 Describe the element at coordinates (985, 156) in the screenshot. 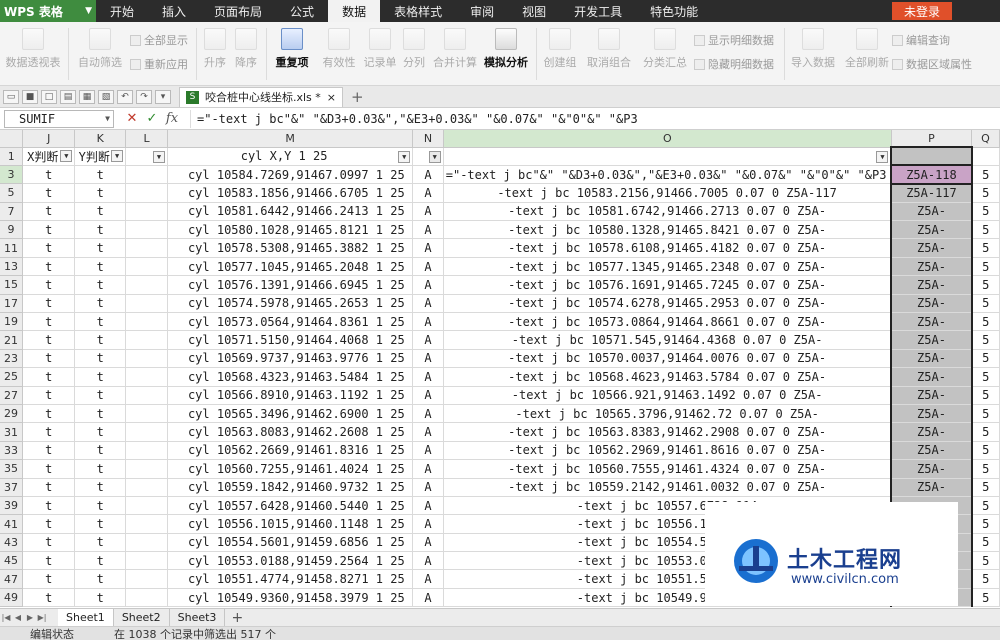

I see `filter-header-q` at that location.